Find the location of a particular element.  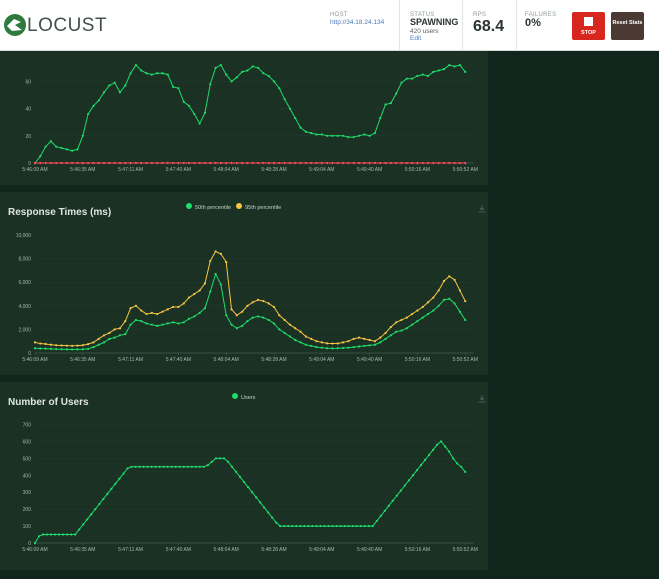

rps-stat: RPS 68.4 is located at coordinates (489, 25).